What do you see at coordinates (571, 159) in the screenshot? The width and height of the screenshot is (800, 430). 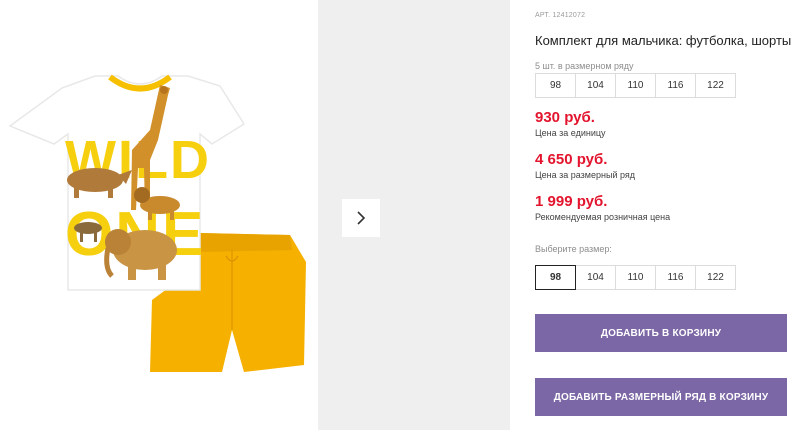 I see `size-run-price: 4 650 руб.` at bounding box center [571, 159].